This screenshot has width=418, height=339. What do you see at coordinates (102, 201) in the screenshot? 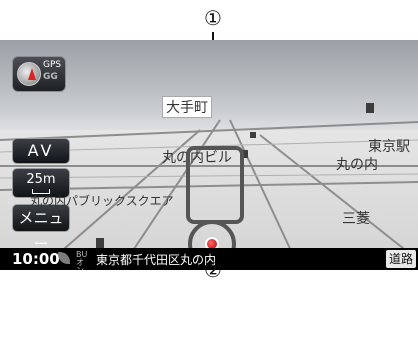
I see `map-label-plaza: 丸の内パブリックスクエア` at bounding box center [102, 201].